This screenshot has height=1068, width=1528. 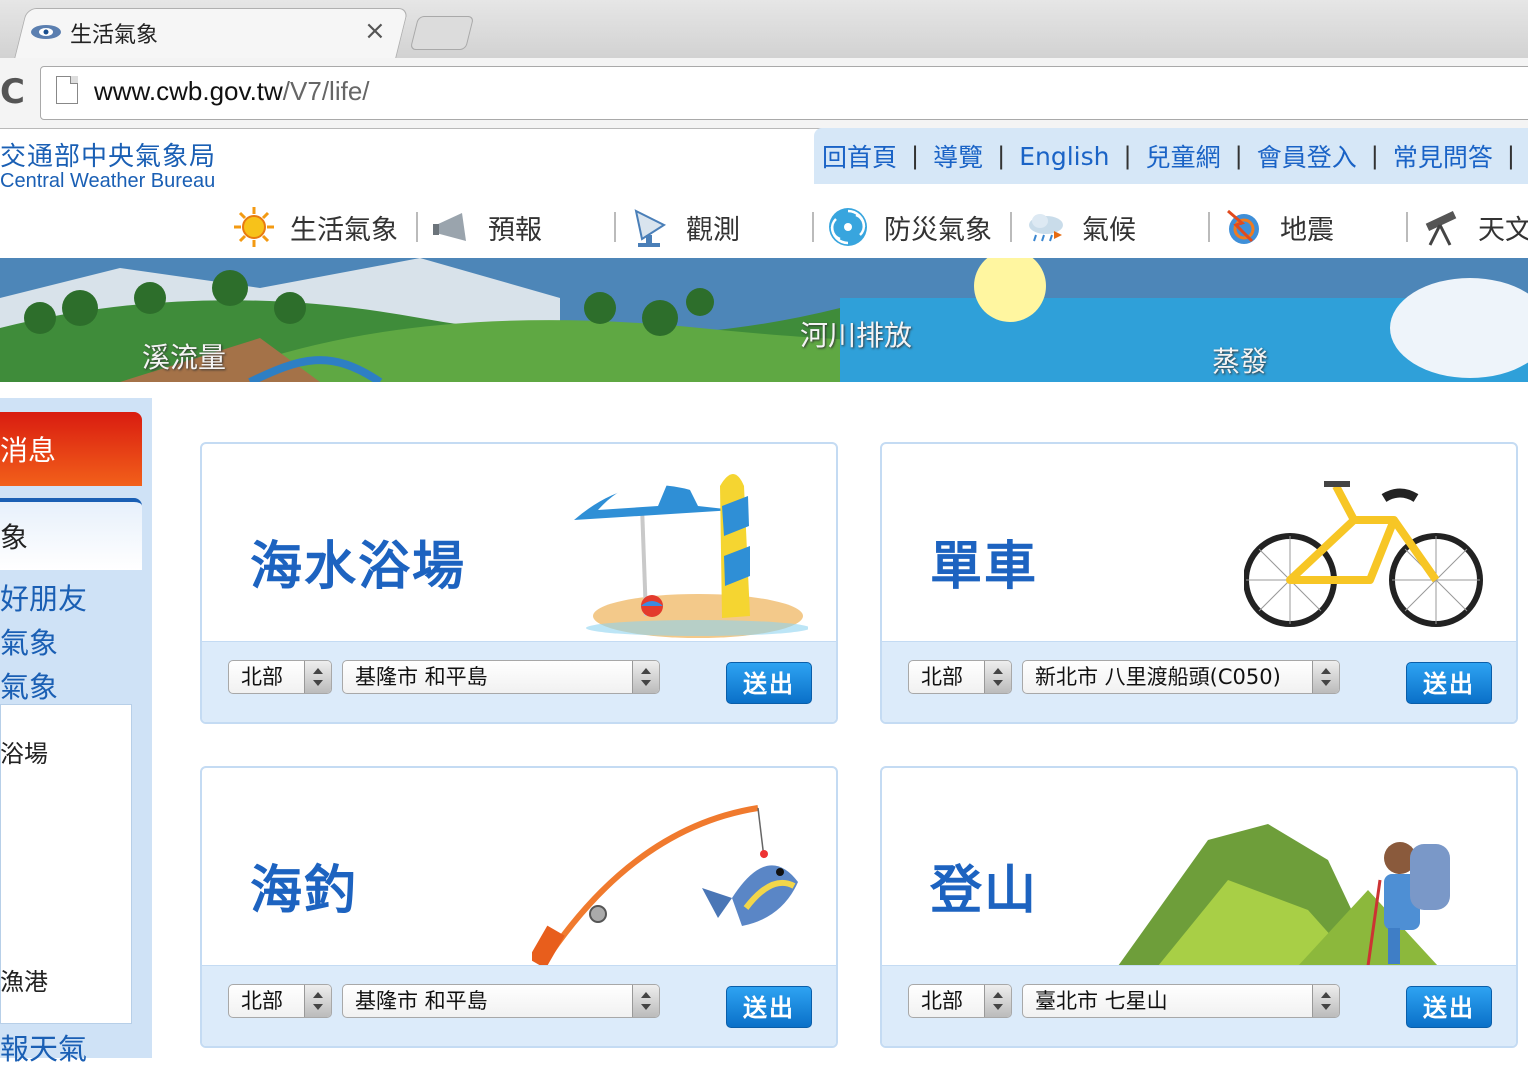 What do you see at coordinates (442, 33) in the screenshot?
I see `new-tab-button` at bounding box center [442, 33].